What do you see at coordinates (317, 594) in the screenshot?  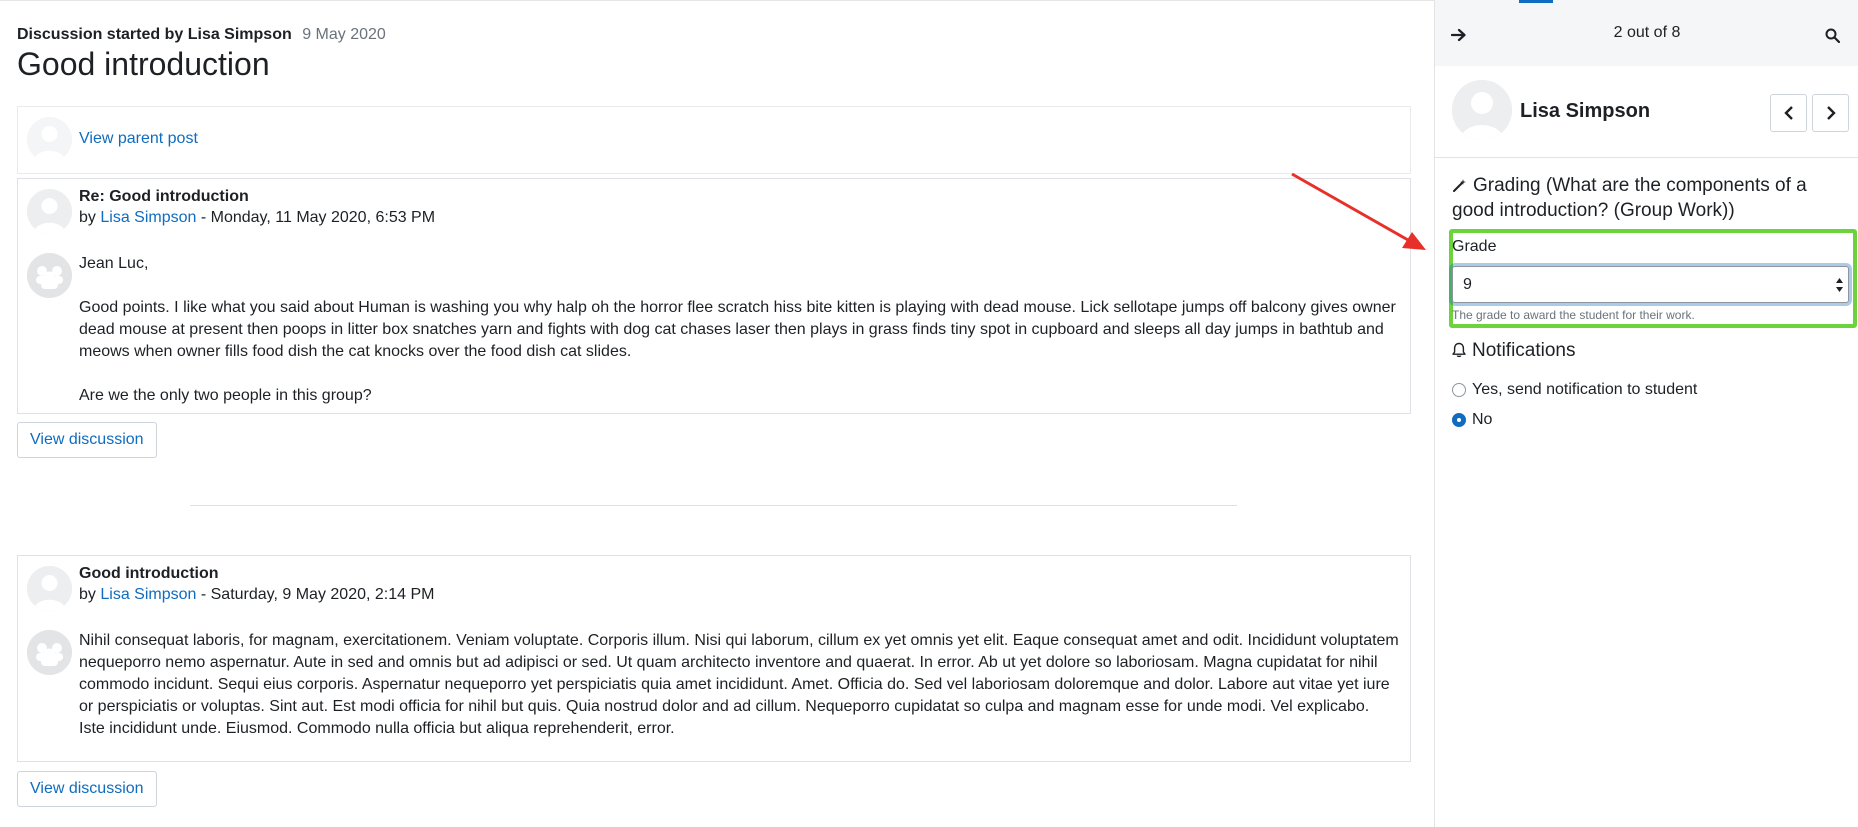 I see `post-datetime: - Saturday, 9 May 2020, 2:14 PM` at bounding box center [317, 594].